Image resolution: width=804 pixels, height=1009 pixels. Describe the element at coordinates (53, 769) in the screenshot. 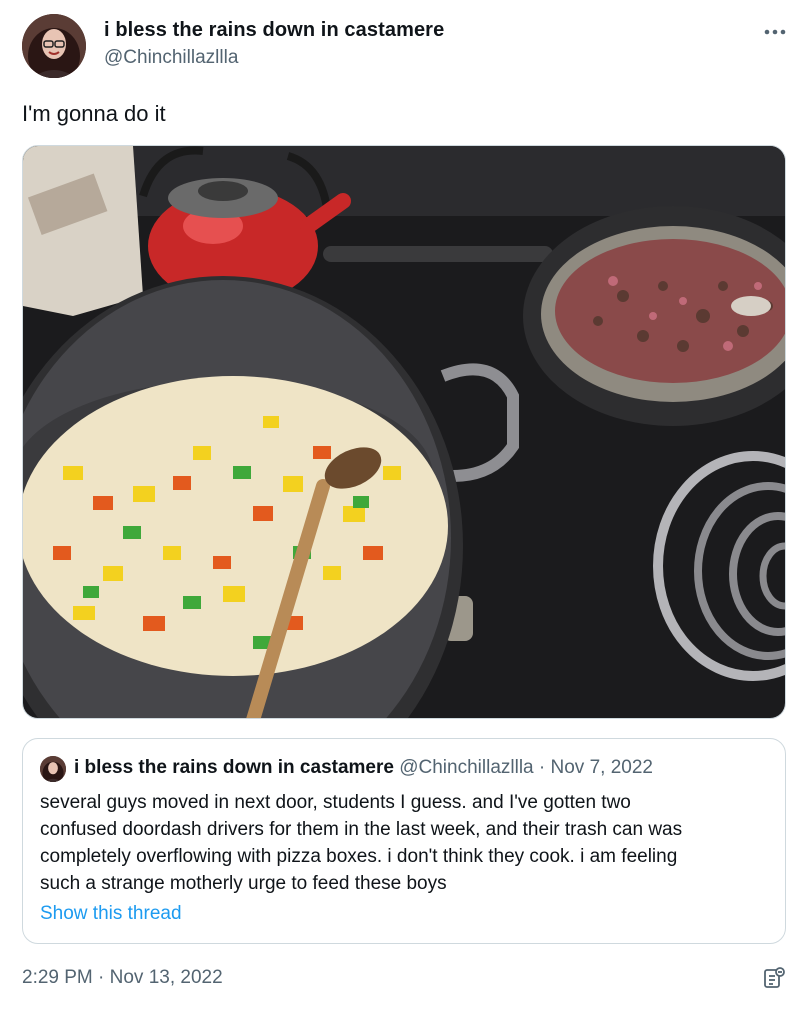

I see `quoted-avatar` at that location.